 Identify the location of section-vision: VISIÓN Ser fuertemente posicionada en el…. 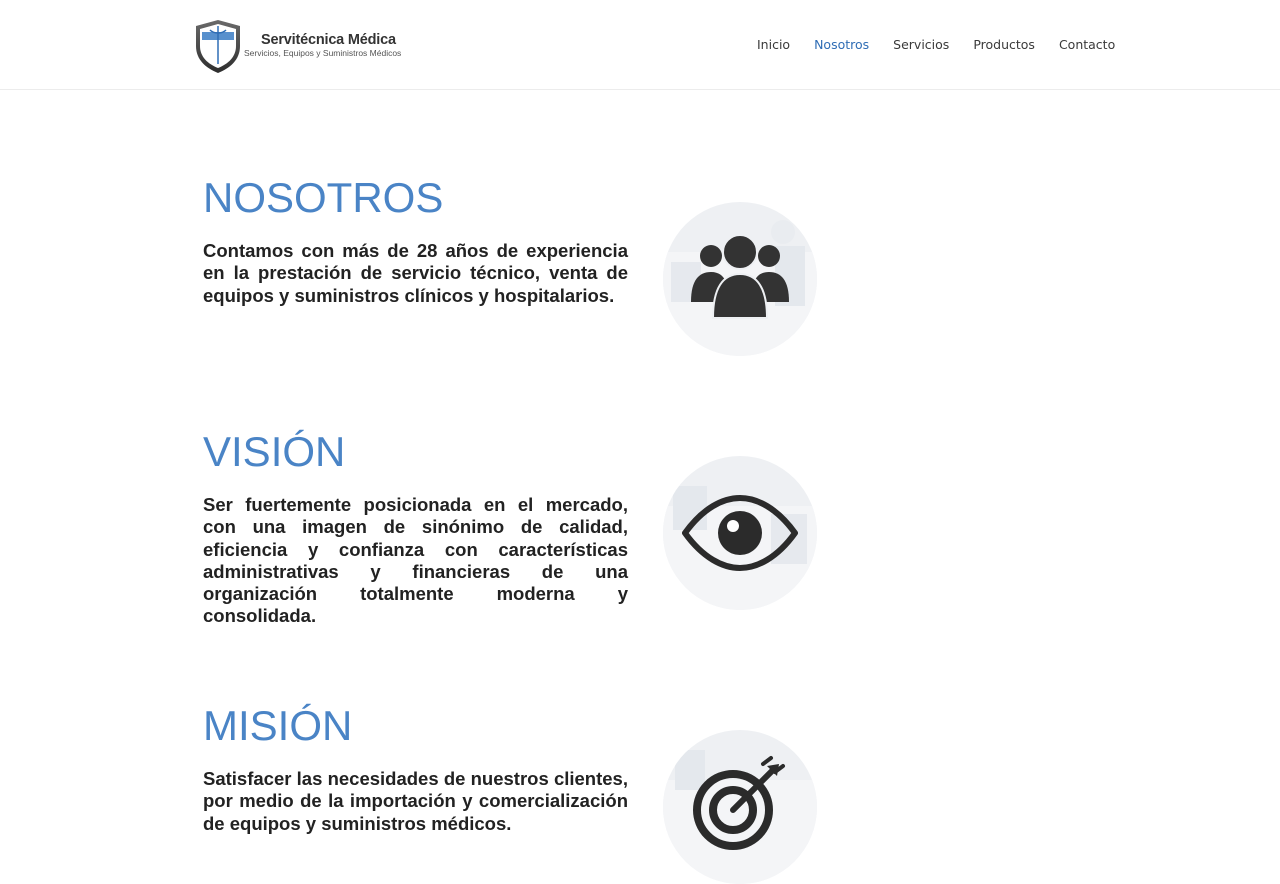
(513, 528).